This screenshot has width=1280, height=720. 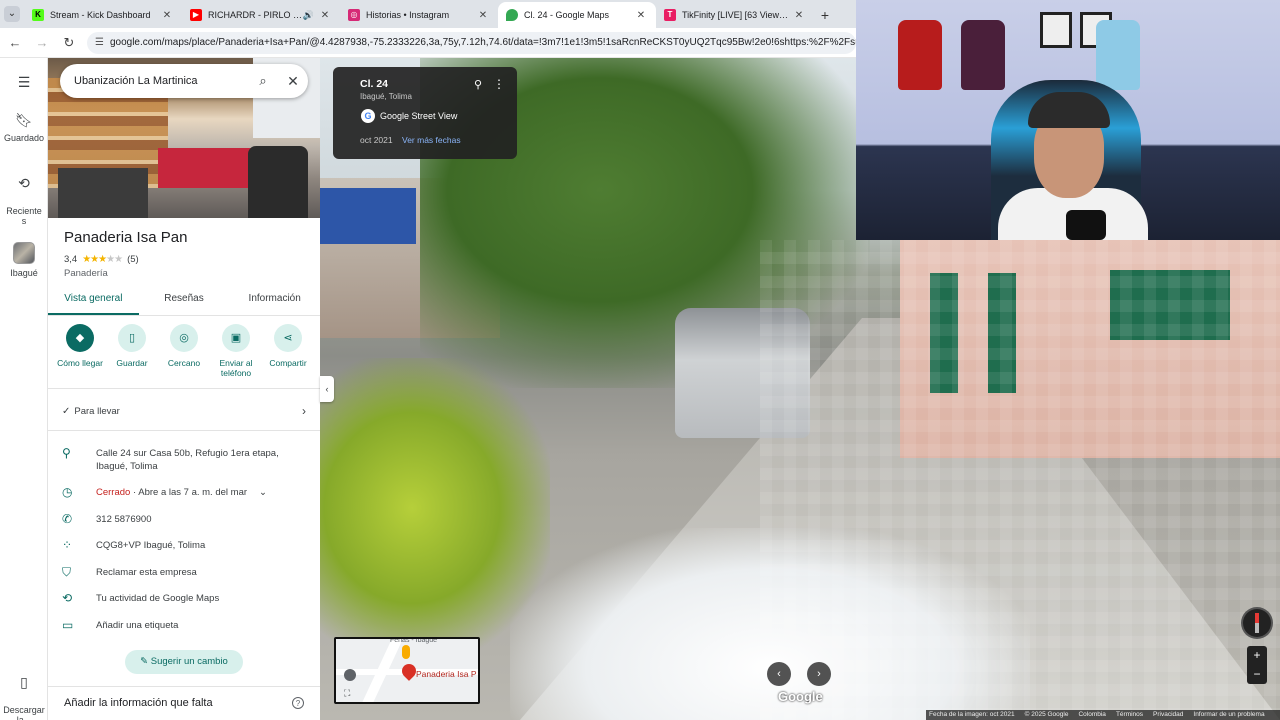 What do you see at coordinates (1257, 674) in the screenshot?
I see `zoom-out-button: −` at bounding box center [1257, 674].